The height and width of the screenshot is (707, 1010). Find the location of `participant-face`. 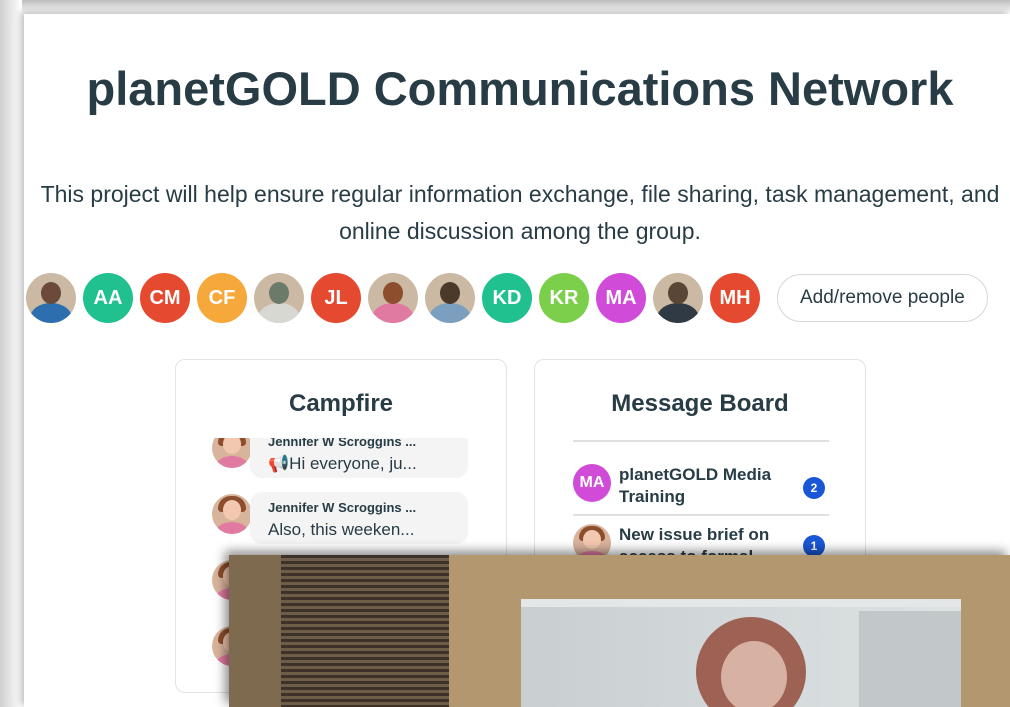

participant-face is located at coordinates (754, 674).